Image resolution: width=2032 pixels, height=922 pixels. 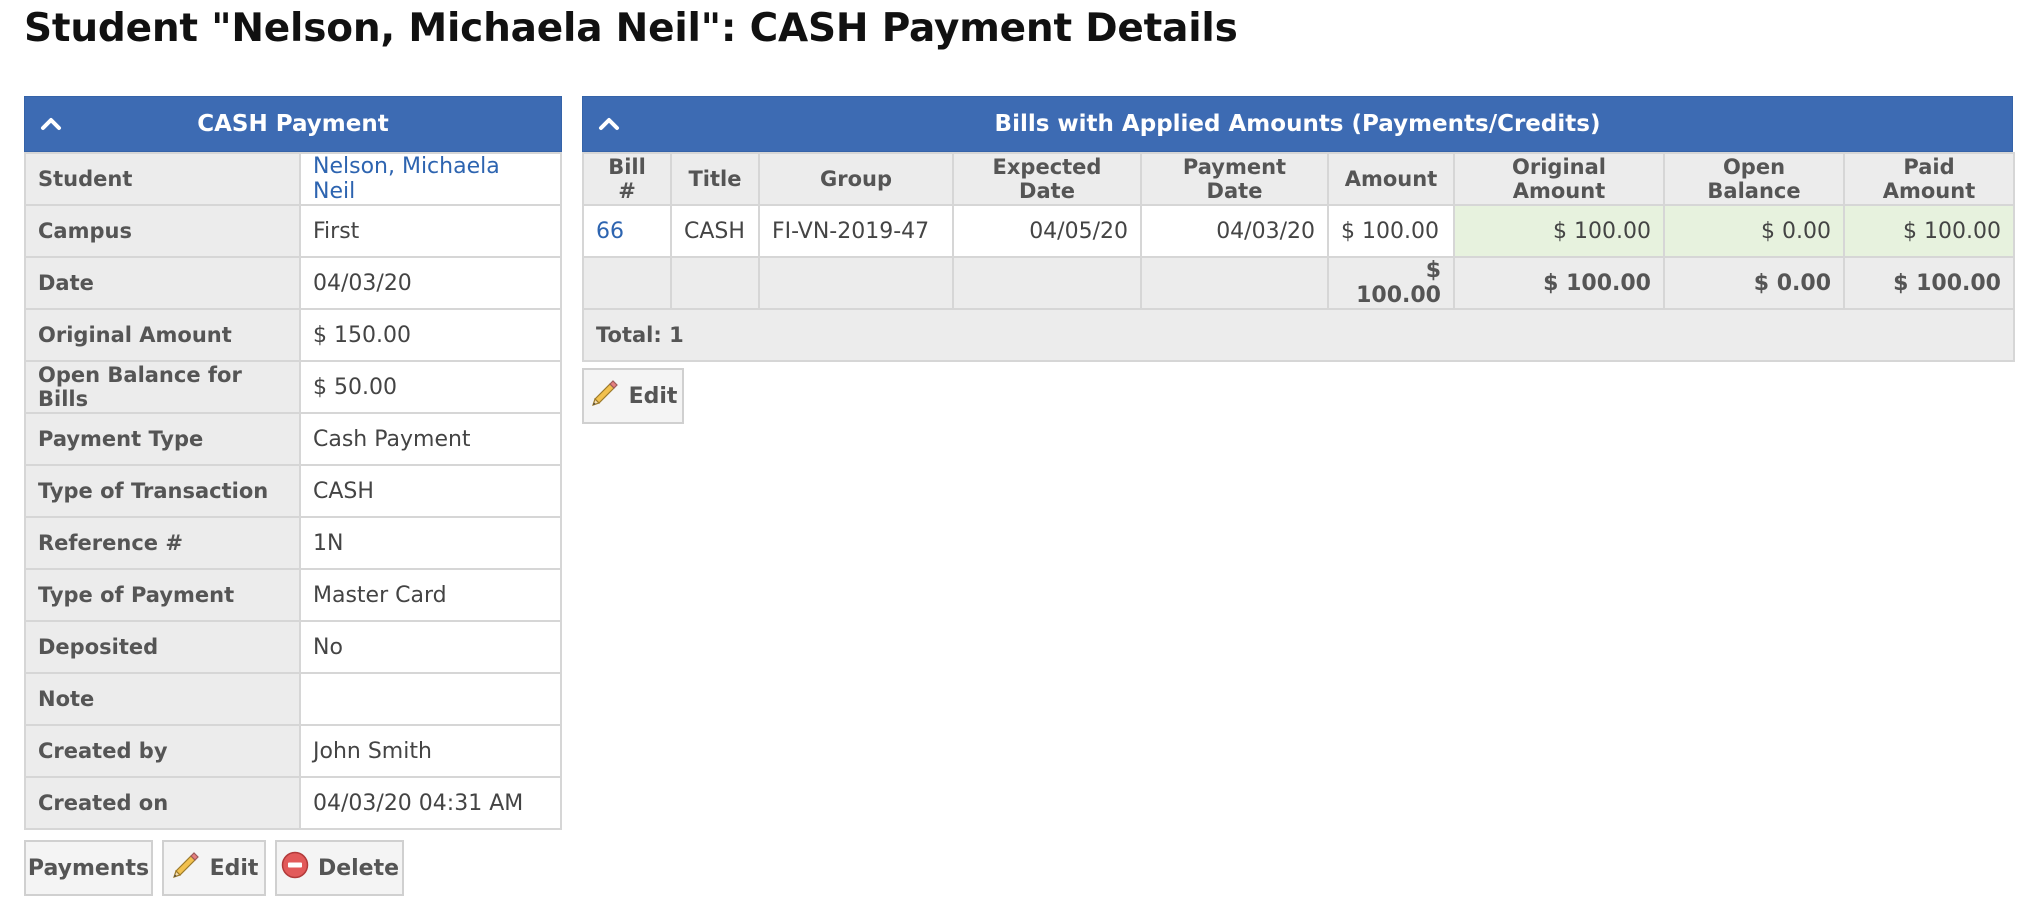 What do you see at coordinates (162, 283) in the screenshot?
I see `detail-label: Date` at bounding box center [162, 283].